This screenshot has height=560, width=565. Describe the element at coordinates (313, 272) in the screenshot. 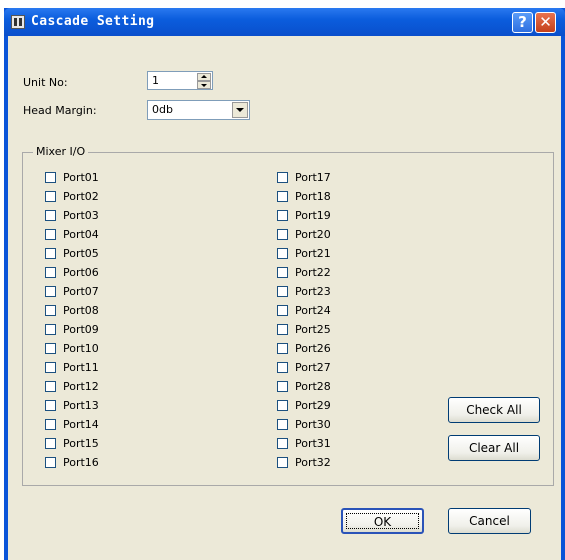

I see `port-label: Port22` at that location.